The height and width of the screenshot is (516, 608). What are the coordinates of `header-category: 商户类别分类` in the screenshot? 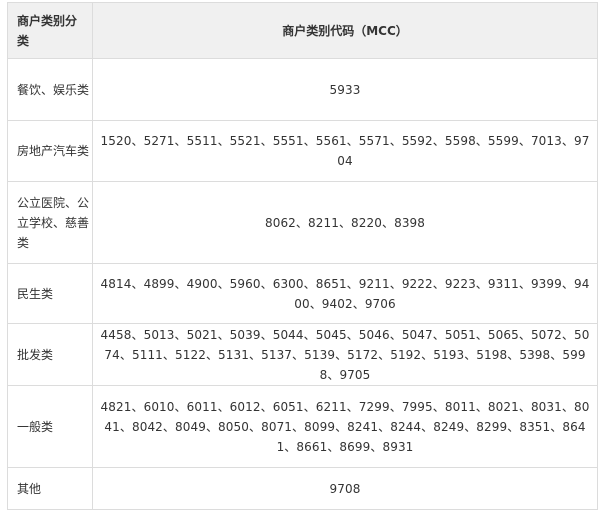 It's located at (50, 30).